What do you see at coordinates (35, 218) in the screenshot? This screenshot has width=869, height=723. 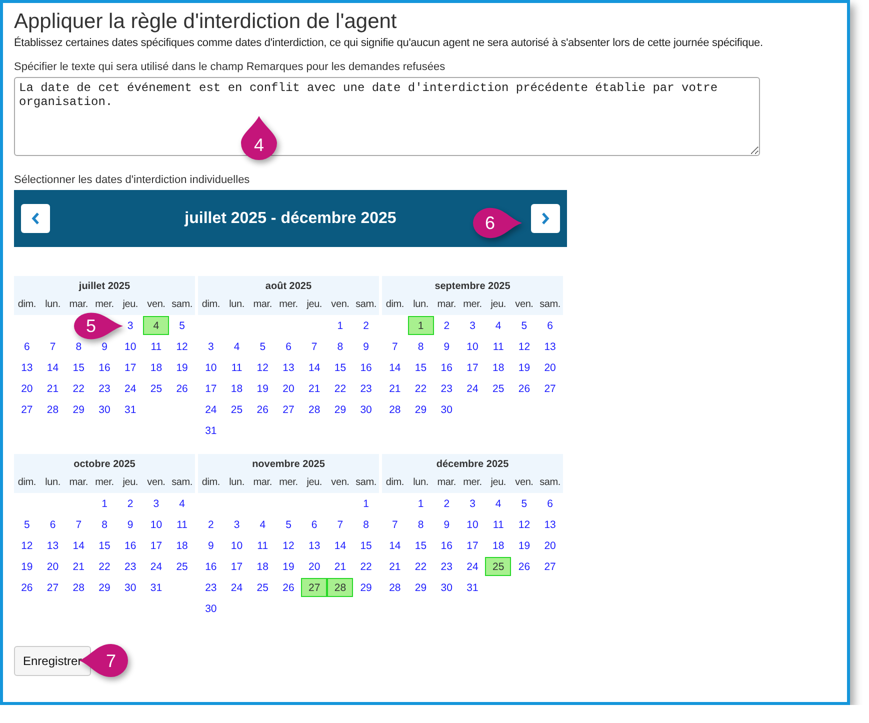 I see `previous-button` at bounding box center [35, 218].